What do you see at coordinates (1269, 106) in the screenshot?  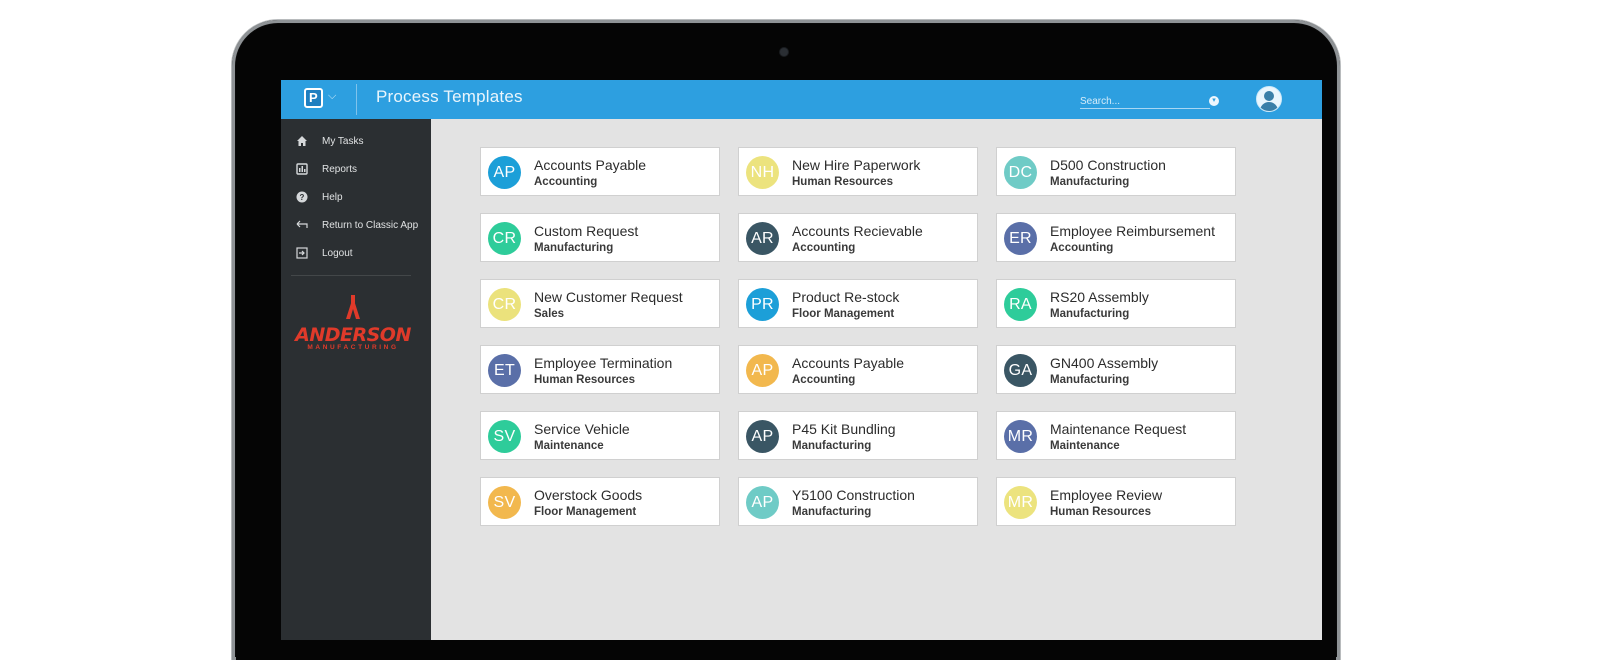 I see `avatar-shoulders` at bounding box center [1269, 106].